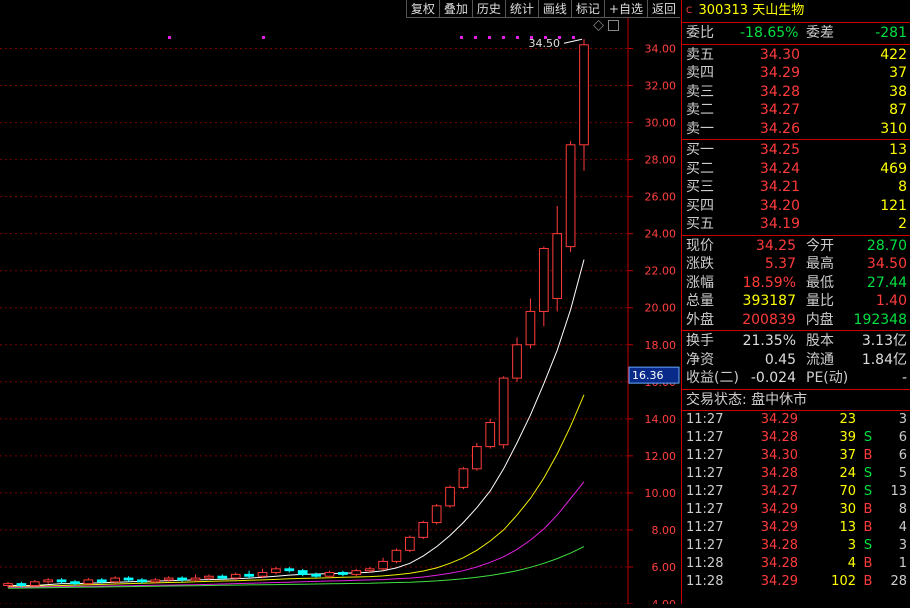  Describe the element at coordinates (796, 420) in the screenshot. I see `tick-row: 11:27 34.29 23 3` at that location.